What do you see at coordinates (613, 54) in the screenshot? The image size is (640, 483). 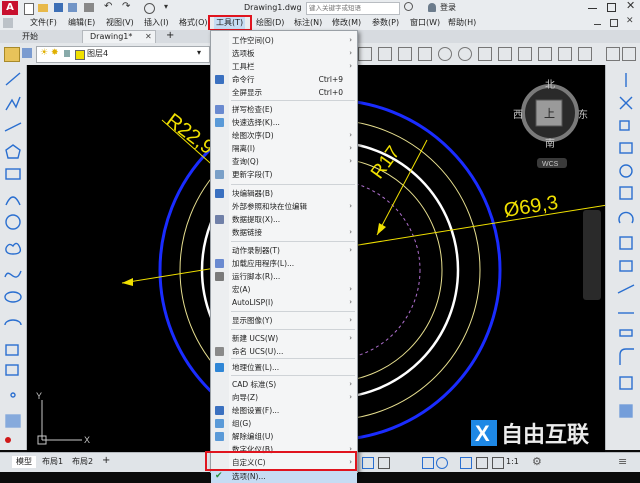 I see `dim-edit-icon` at bounding box center [613, 54].